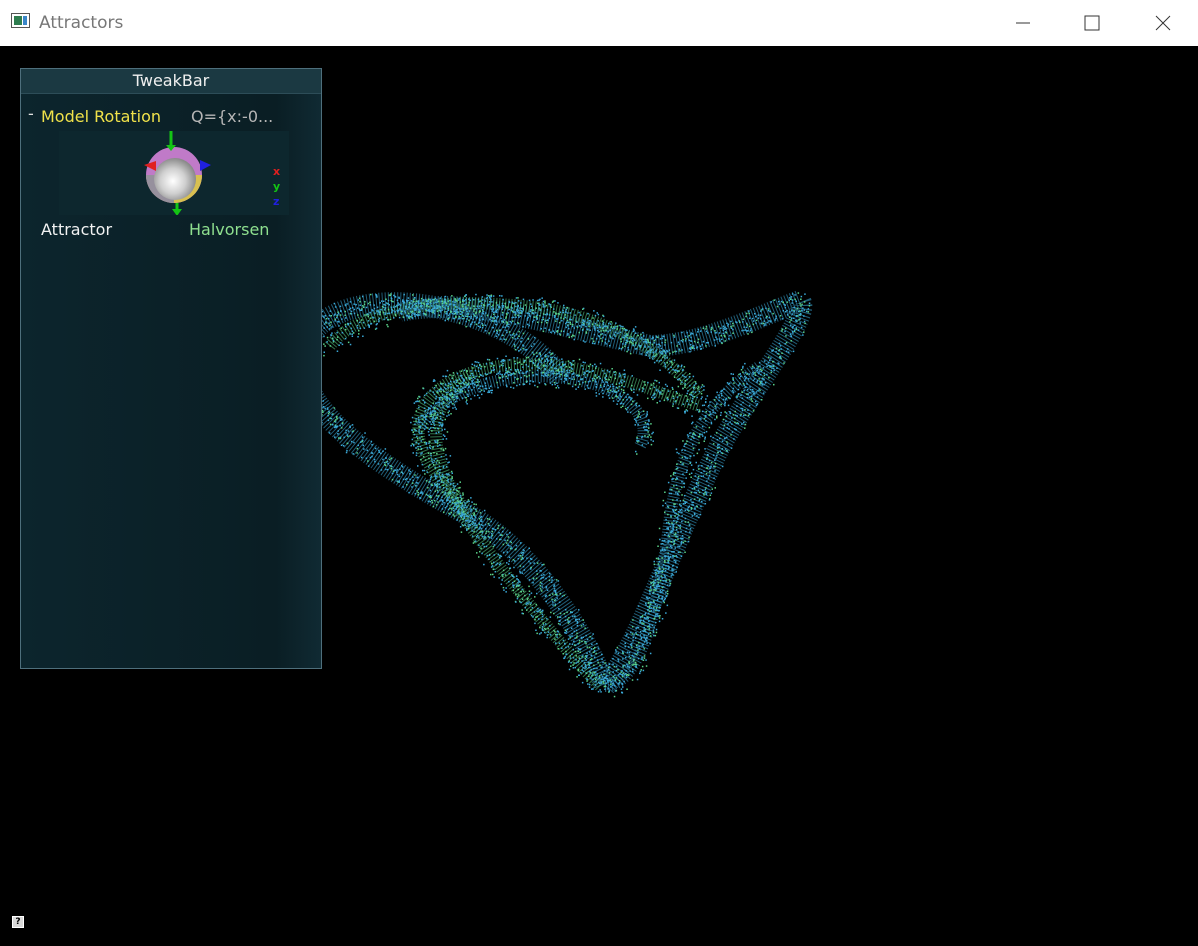  I want to click on maximize-button, so click(1092, 23).